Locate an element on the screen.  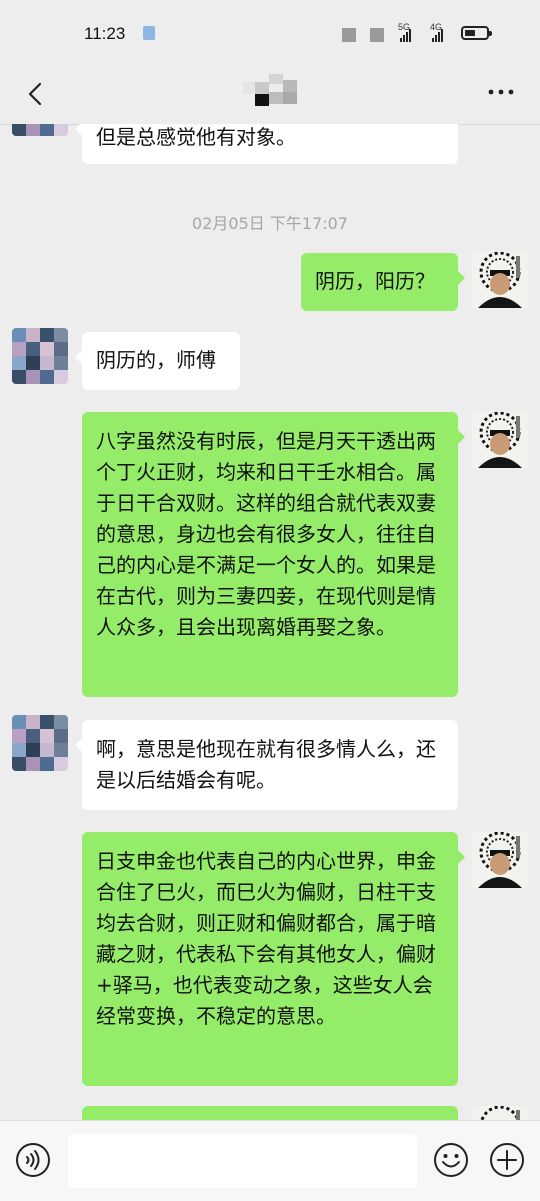
message-bubble-incoming: 但是总感觉他有对象。 is located at coordinates (266, 144).